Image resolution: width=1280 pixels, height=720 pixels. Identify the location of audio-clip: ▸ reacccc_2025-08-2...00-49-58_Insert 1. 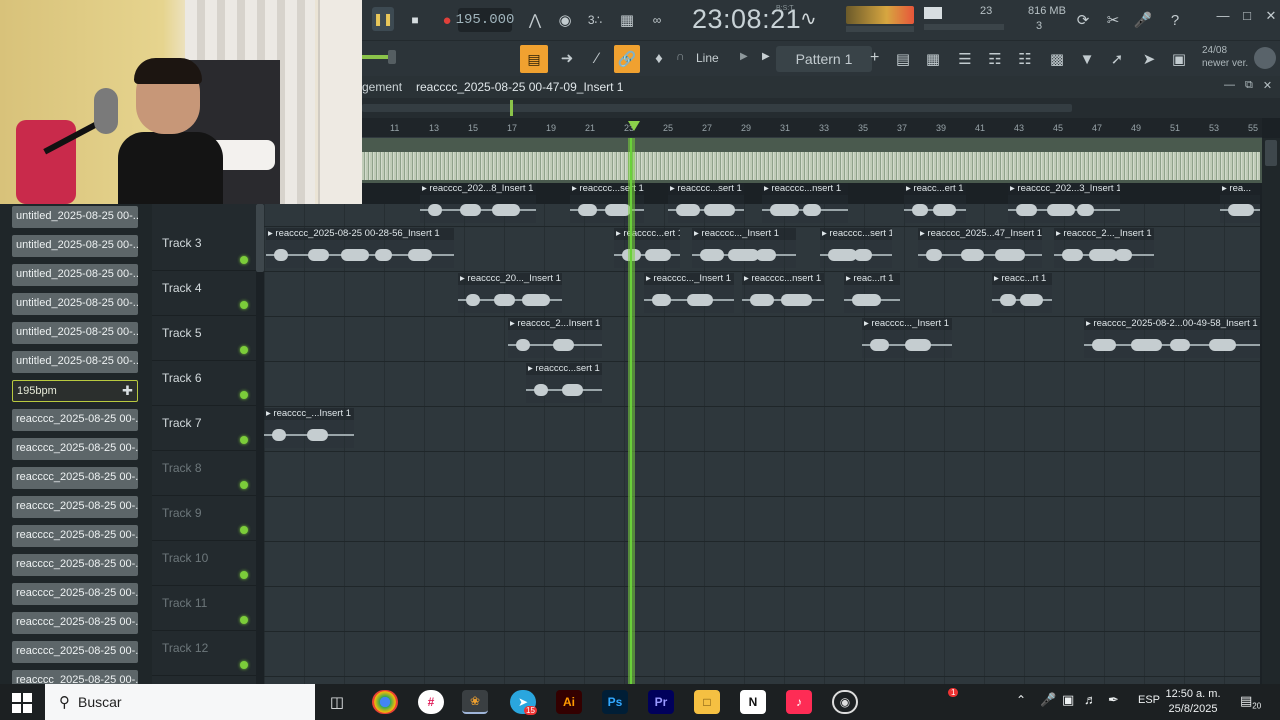
(1172, 338).